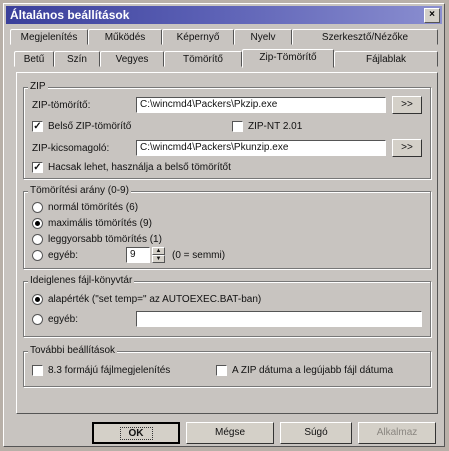  Describe the element at coordinates (261, 148) in the screenshot. I see `zip-unpacker-field: C:\wincmd4\Packers\Pkunzip.exe` at that location.